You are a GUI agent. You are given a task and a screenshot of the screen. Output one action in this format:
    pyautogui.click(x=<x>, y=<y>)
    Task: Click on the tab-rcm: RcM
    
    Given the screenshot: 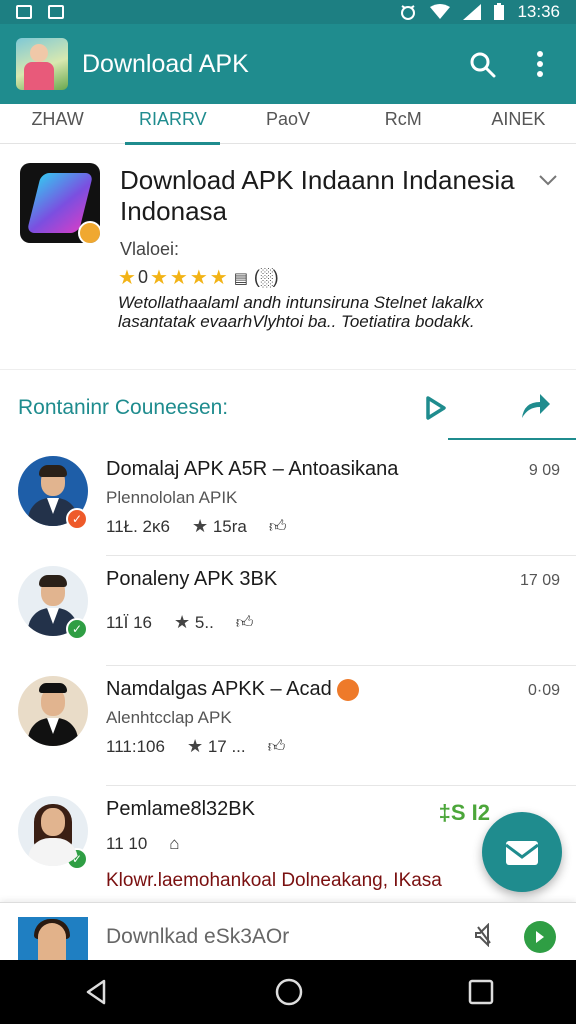 What is the action you would take?
    pyautogui.click(x=403, y=123)
    